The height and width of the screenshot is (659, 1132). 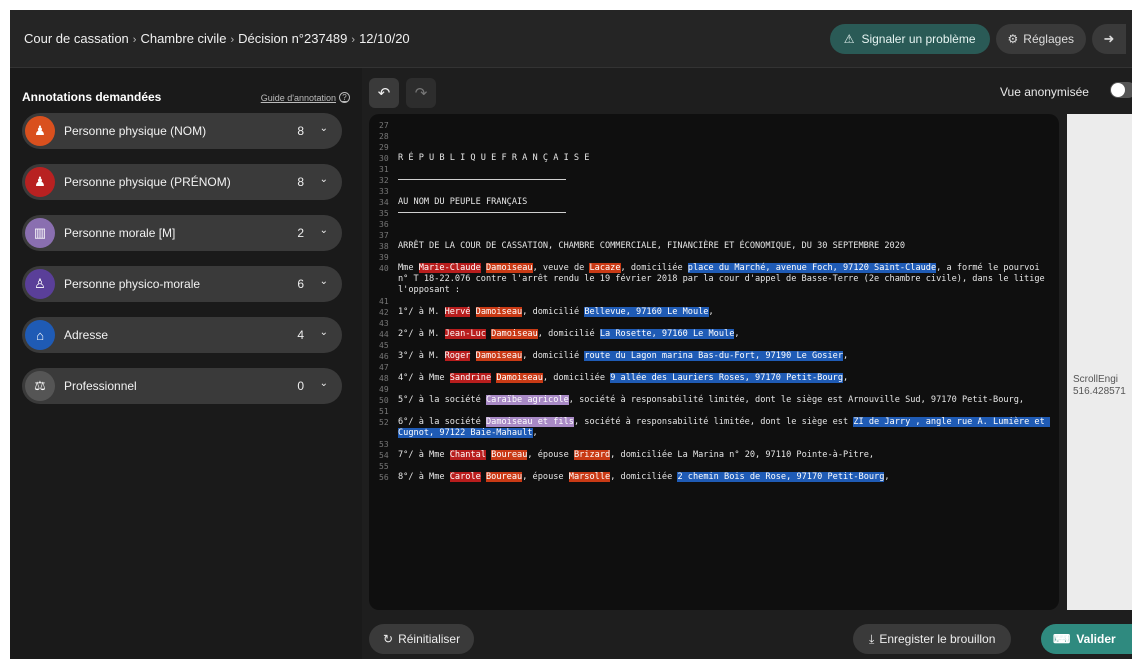 I want to click on save-draft-button: ⤓ Enregister le brouillon, so click(x=932, y=639).